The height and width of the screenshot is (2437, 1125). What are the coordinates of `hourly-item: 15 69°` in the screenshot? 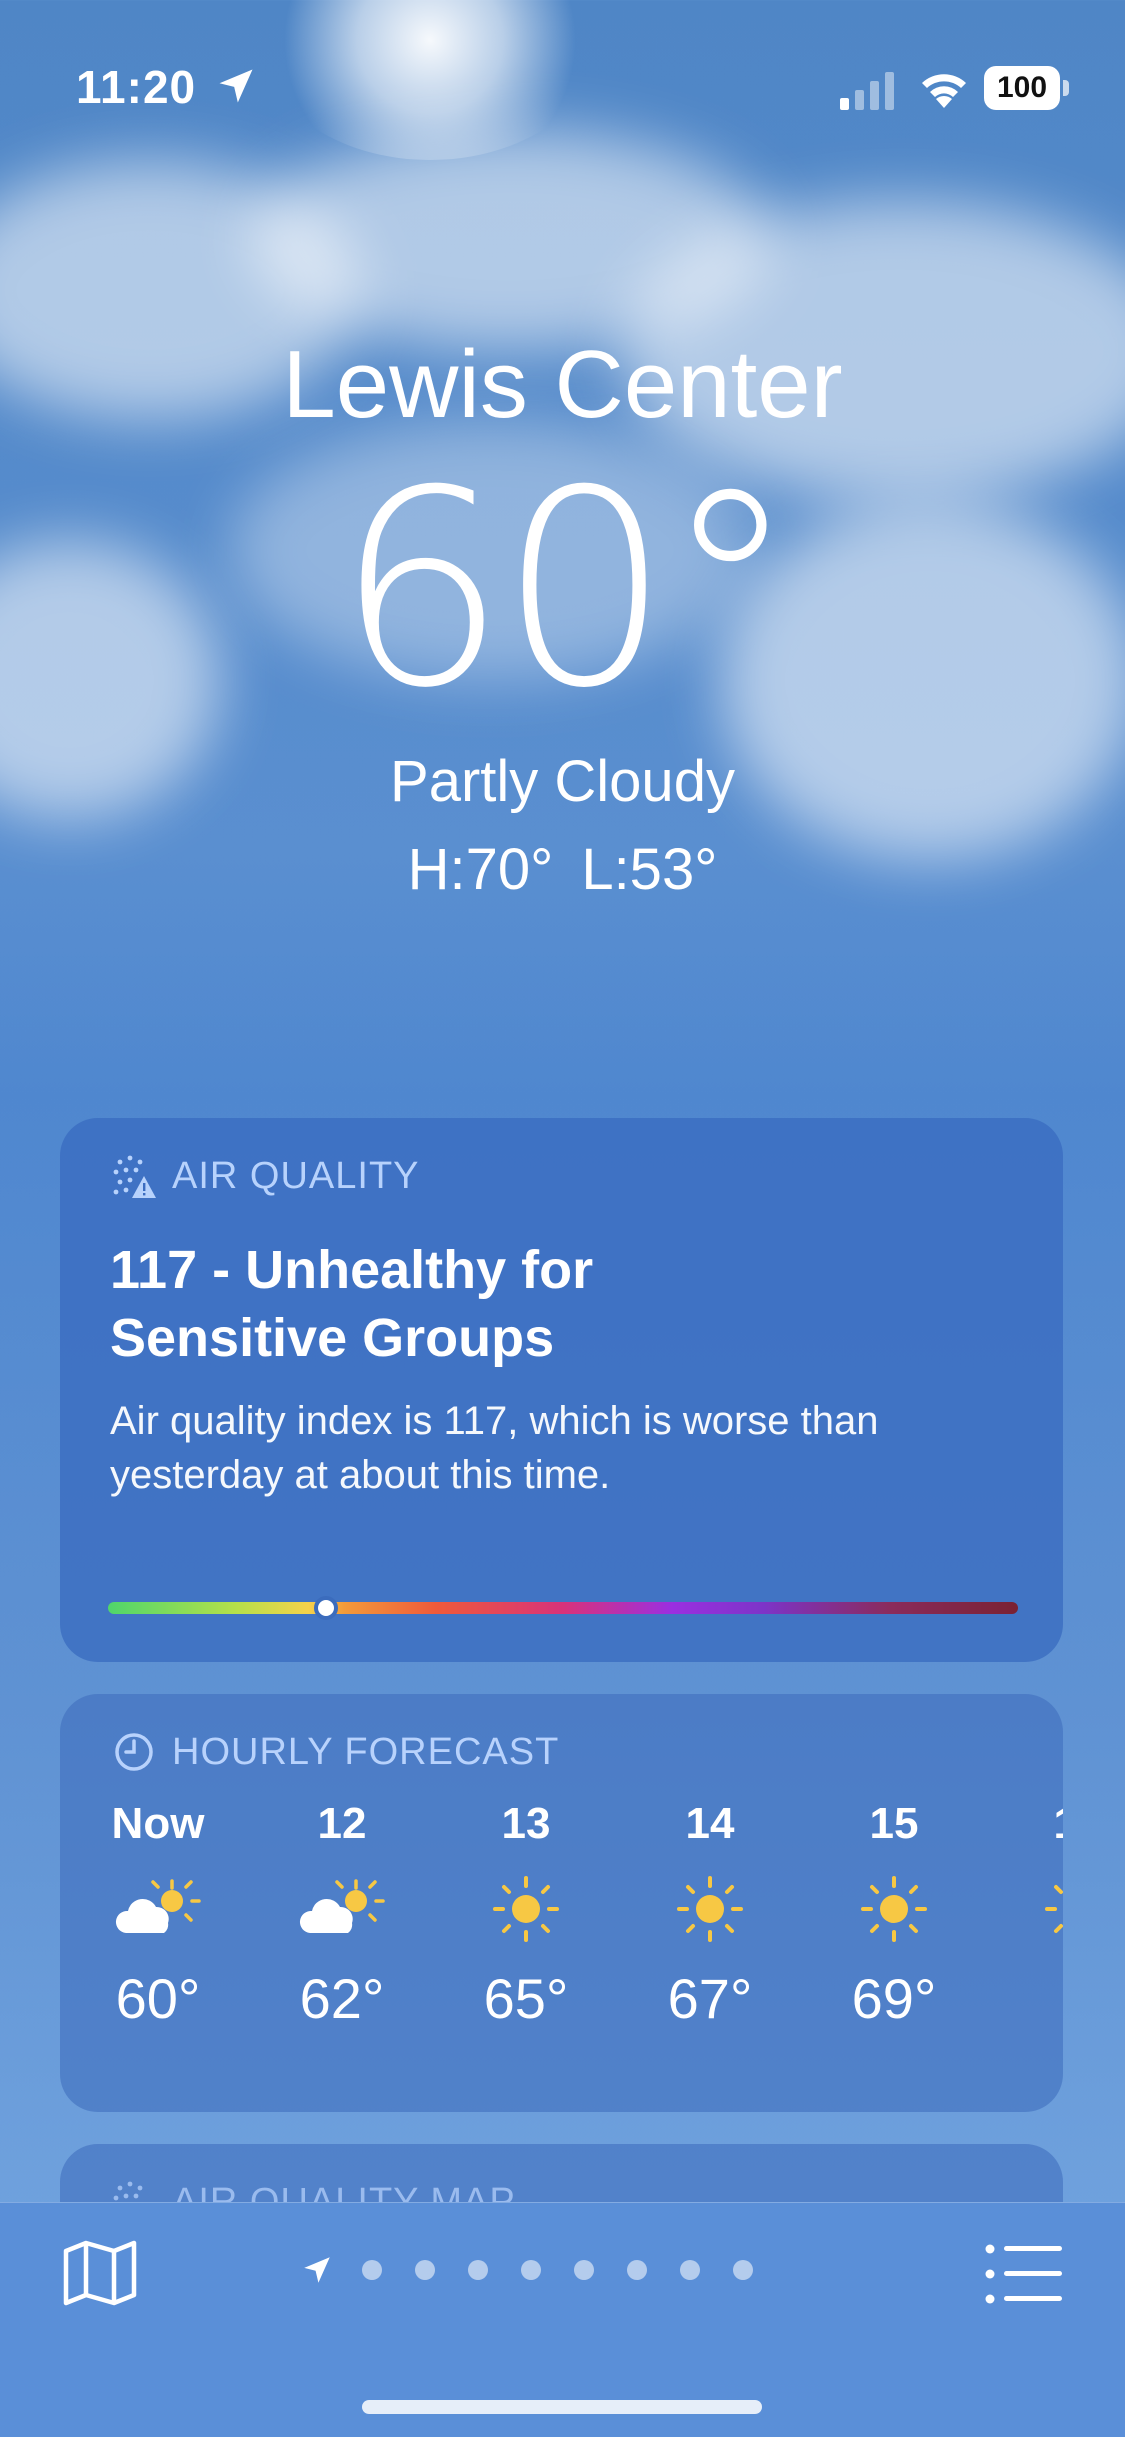 It's located at (894, 1914).